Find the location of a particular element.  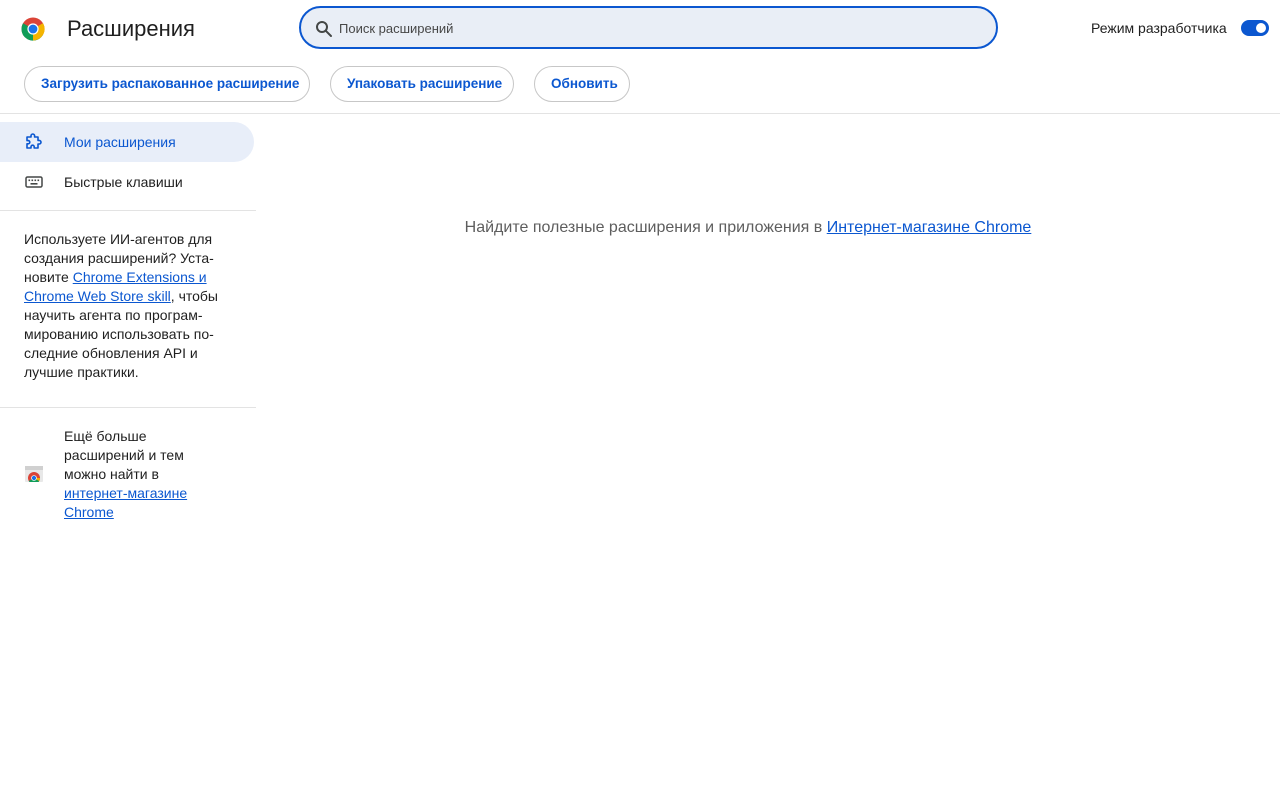

web-store-icon is located at coordinates (34, 475).